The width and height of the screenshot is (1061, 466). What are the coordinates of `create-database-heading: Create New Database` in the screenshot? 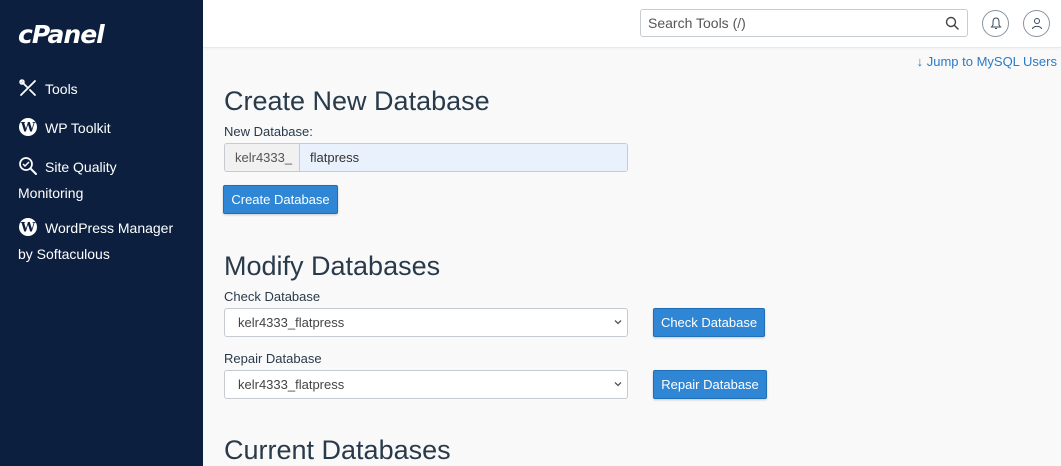 It's located at (357, 101).